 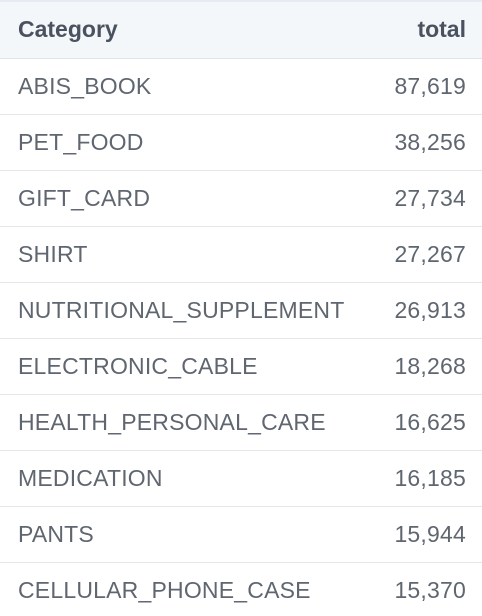 What do you see at coordinates (185, 30) in the screenshot?
I see `column-header-category: Category` at bounding box center [185, 30].